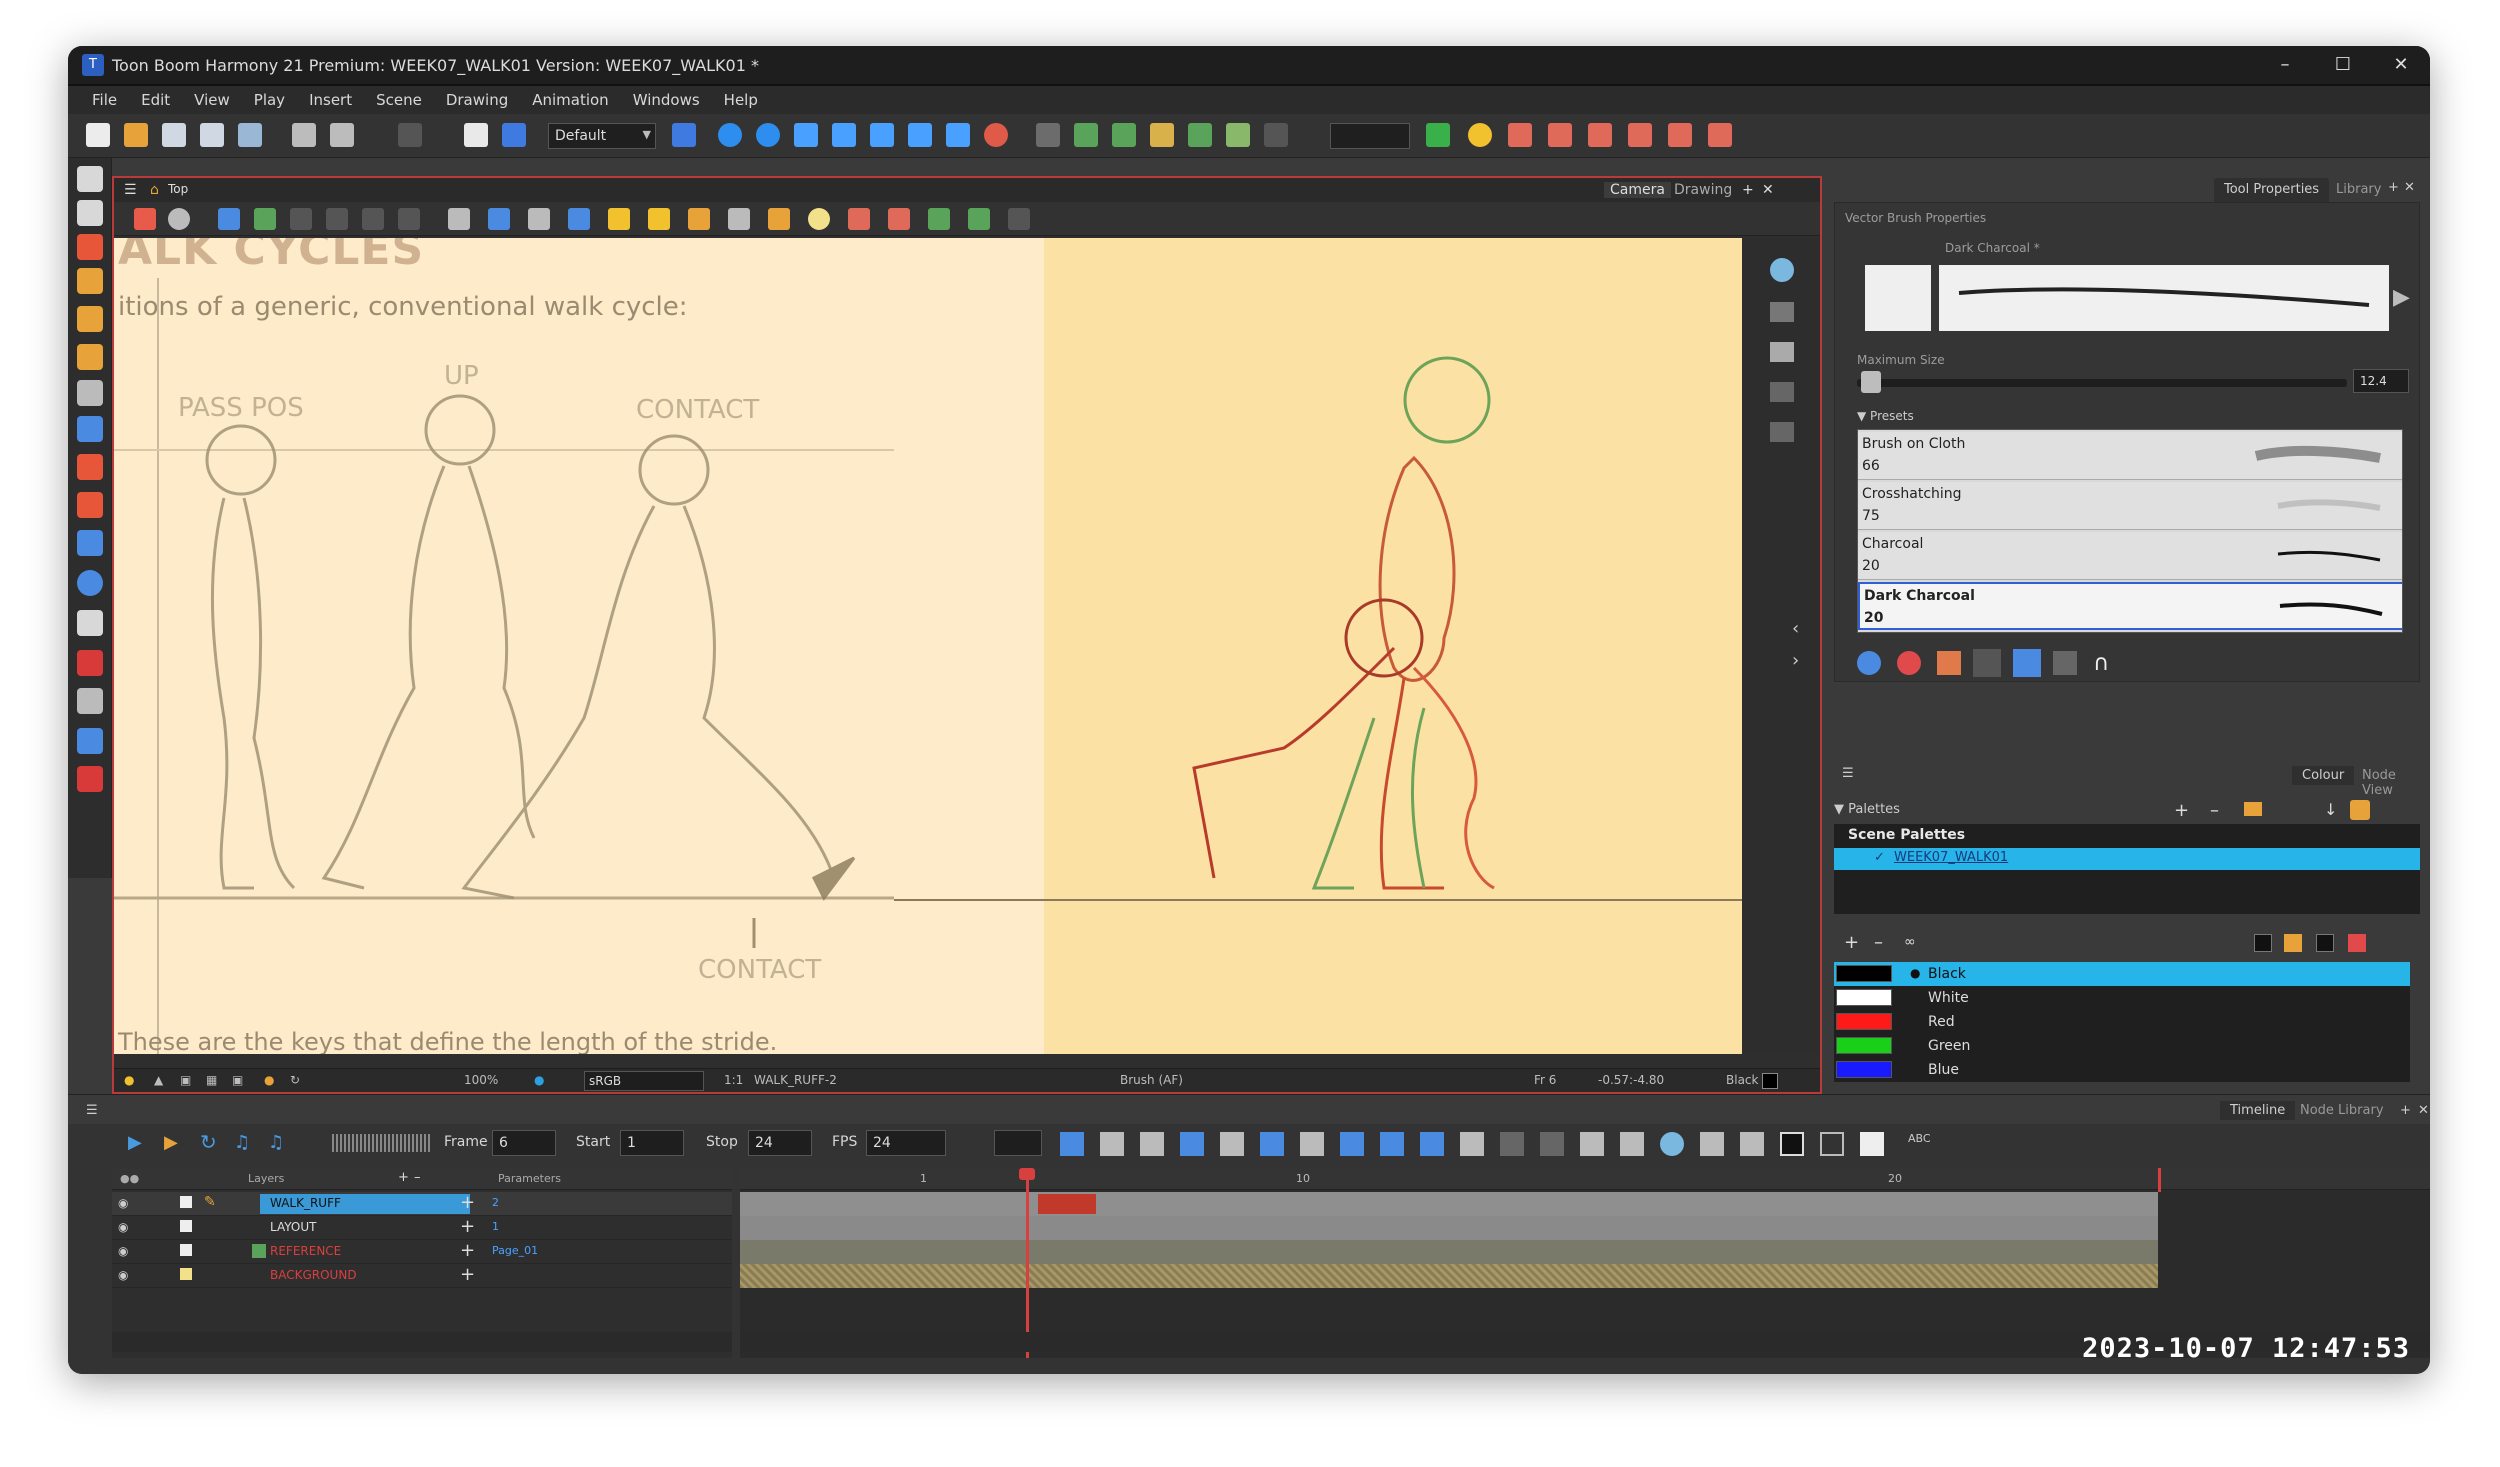  I want to click on paint-bucket-icon, so click(90, 467).